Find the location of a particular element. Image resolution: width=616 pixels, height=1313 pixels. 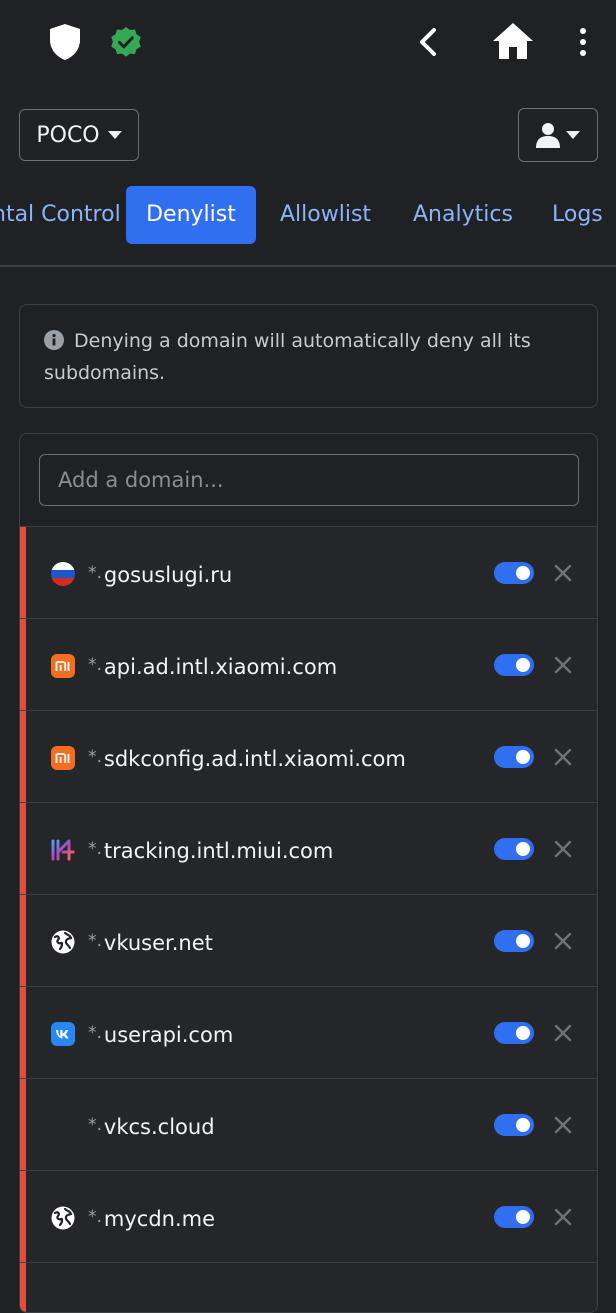

domain-name: *.userapi.com is located at coordinates (161, 1035).